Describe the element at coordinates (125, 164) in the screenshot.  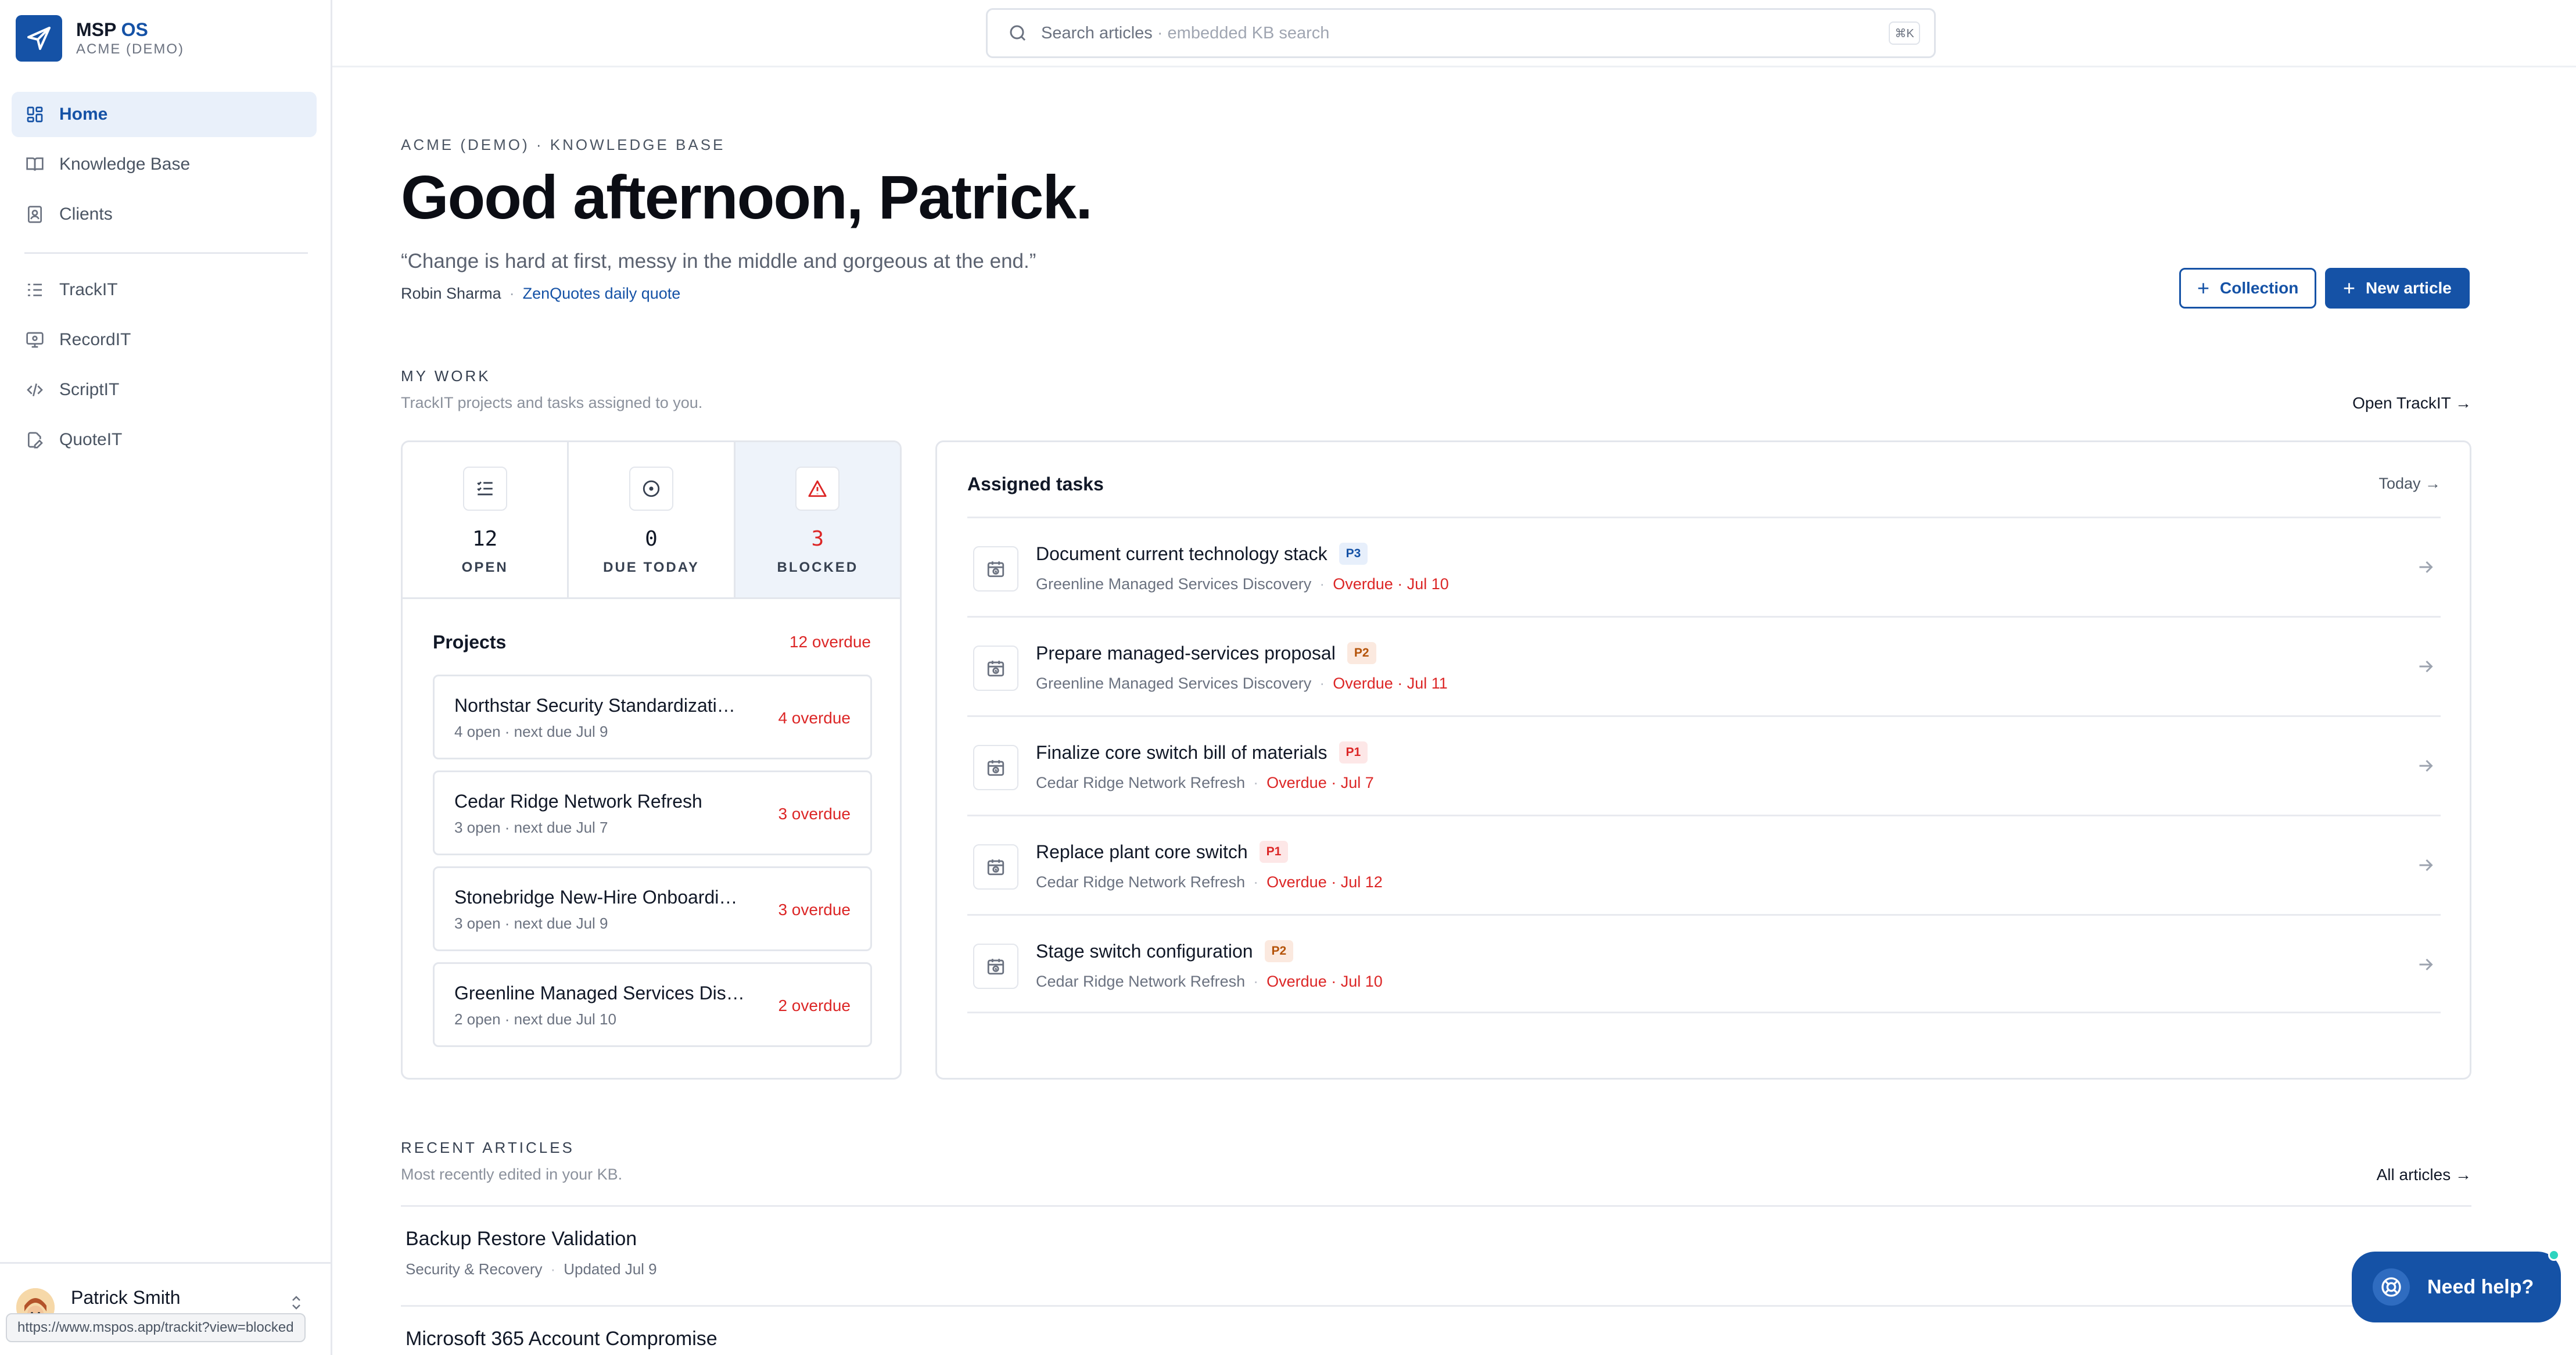
I see `sidebar-item-label: Knowledge Base` at that location.